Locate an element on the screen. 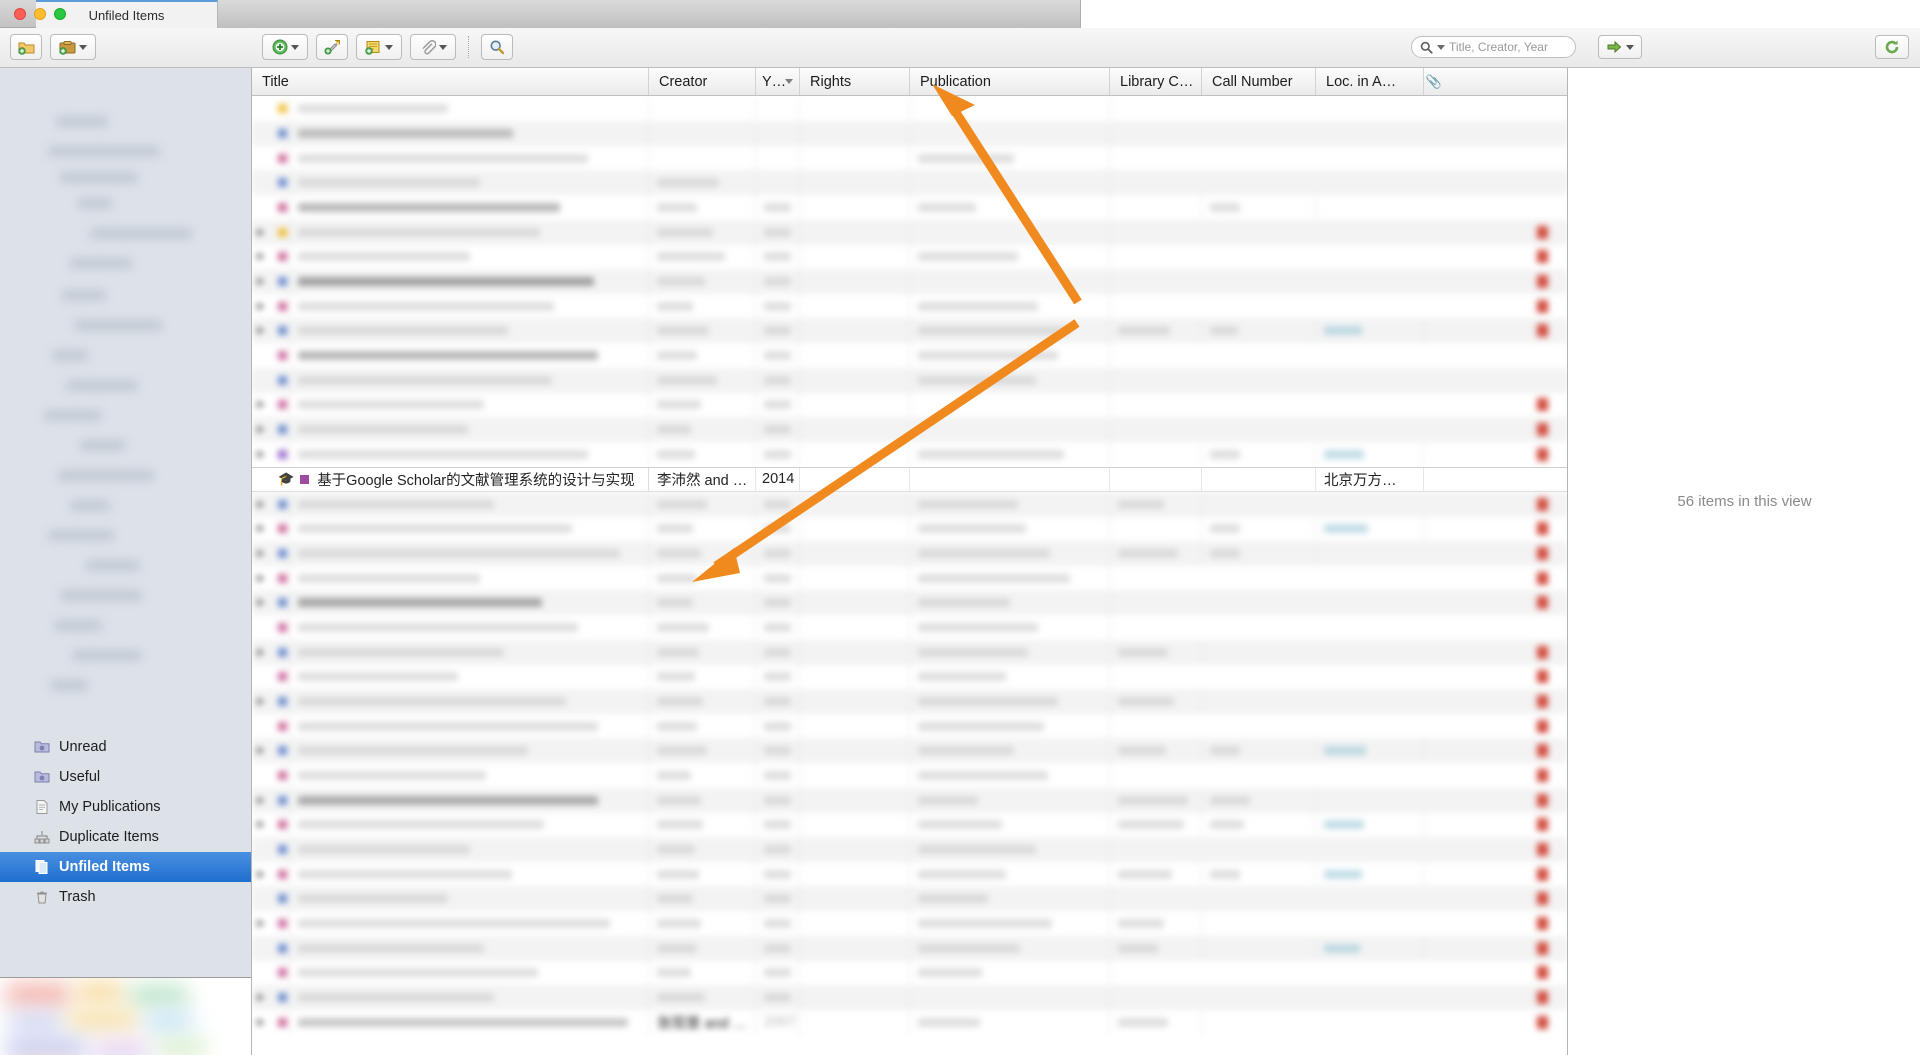  svg-text: Z is located at coordinates (336, 43).